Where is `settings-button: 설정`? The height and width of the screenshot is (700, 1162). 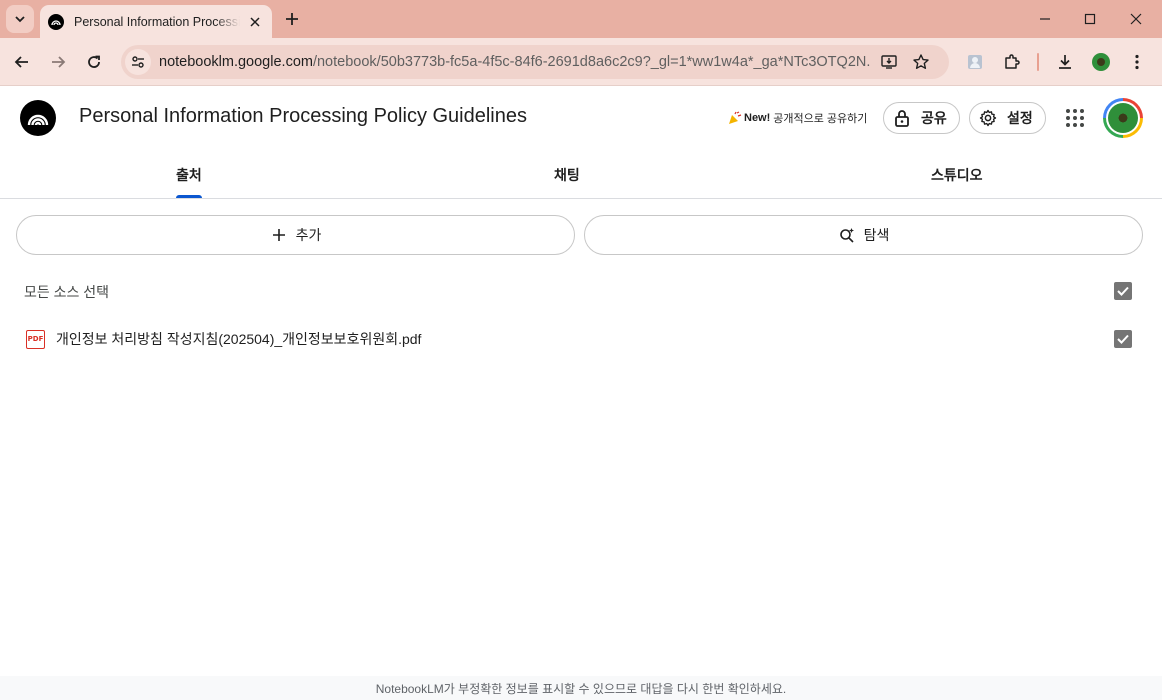 settings-button: 설정 is located at coordinates (1007, 118).